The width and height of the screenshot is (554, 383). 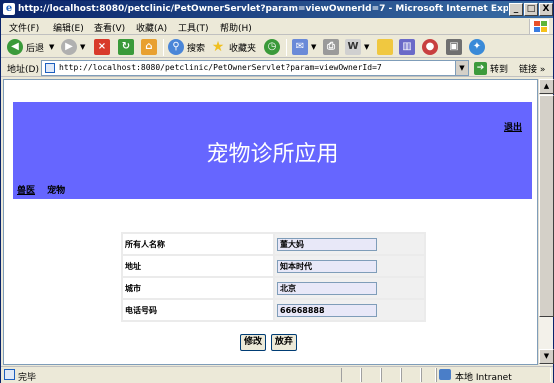 What do you see at coordinates (483, 378) in the screenshot?
I see `zone-text: 本地 Intranet` at bounding box center [483, 378].